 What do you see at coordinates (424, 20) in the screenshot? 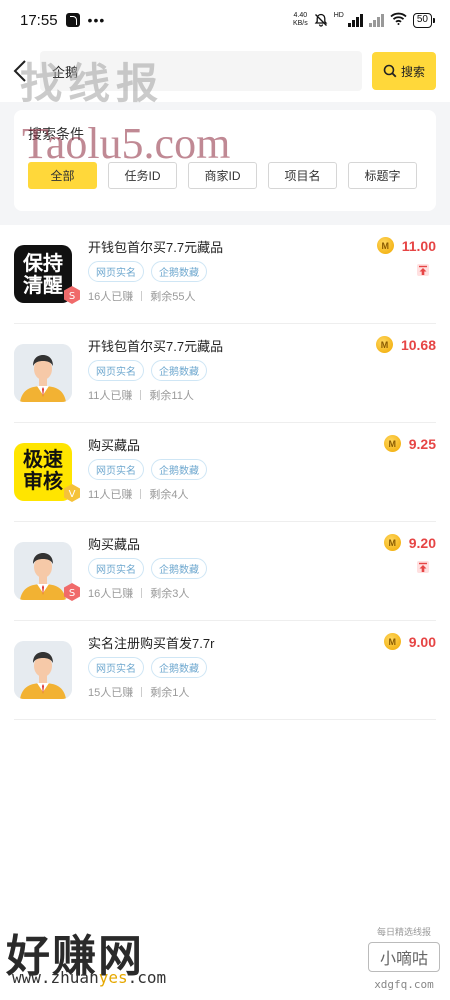
I see `battery-icon: 50` at bounding box center [424, 20].